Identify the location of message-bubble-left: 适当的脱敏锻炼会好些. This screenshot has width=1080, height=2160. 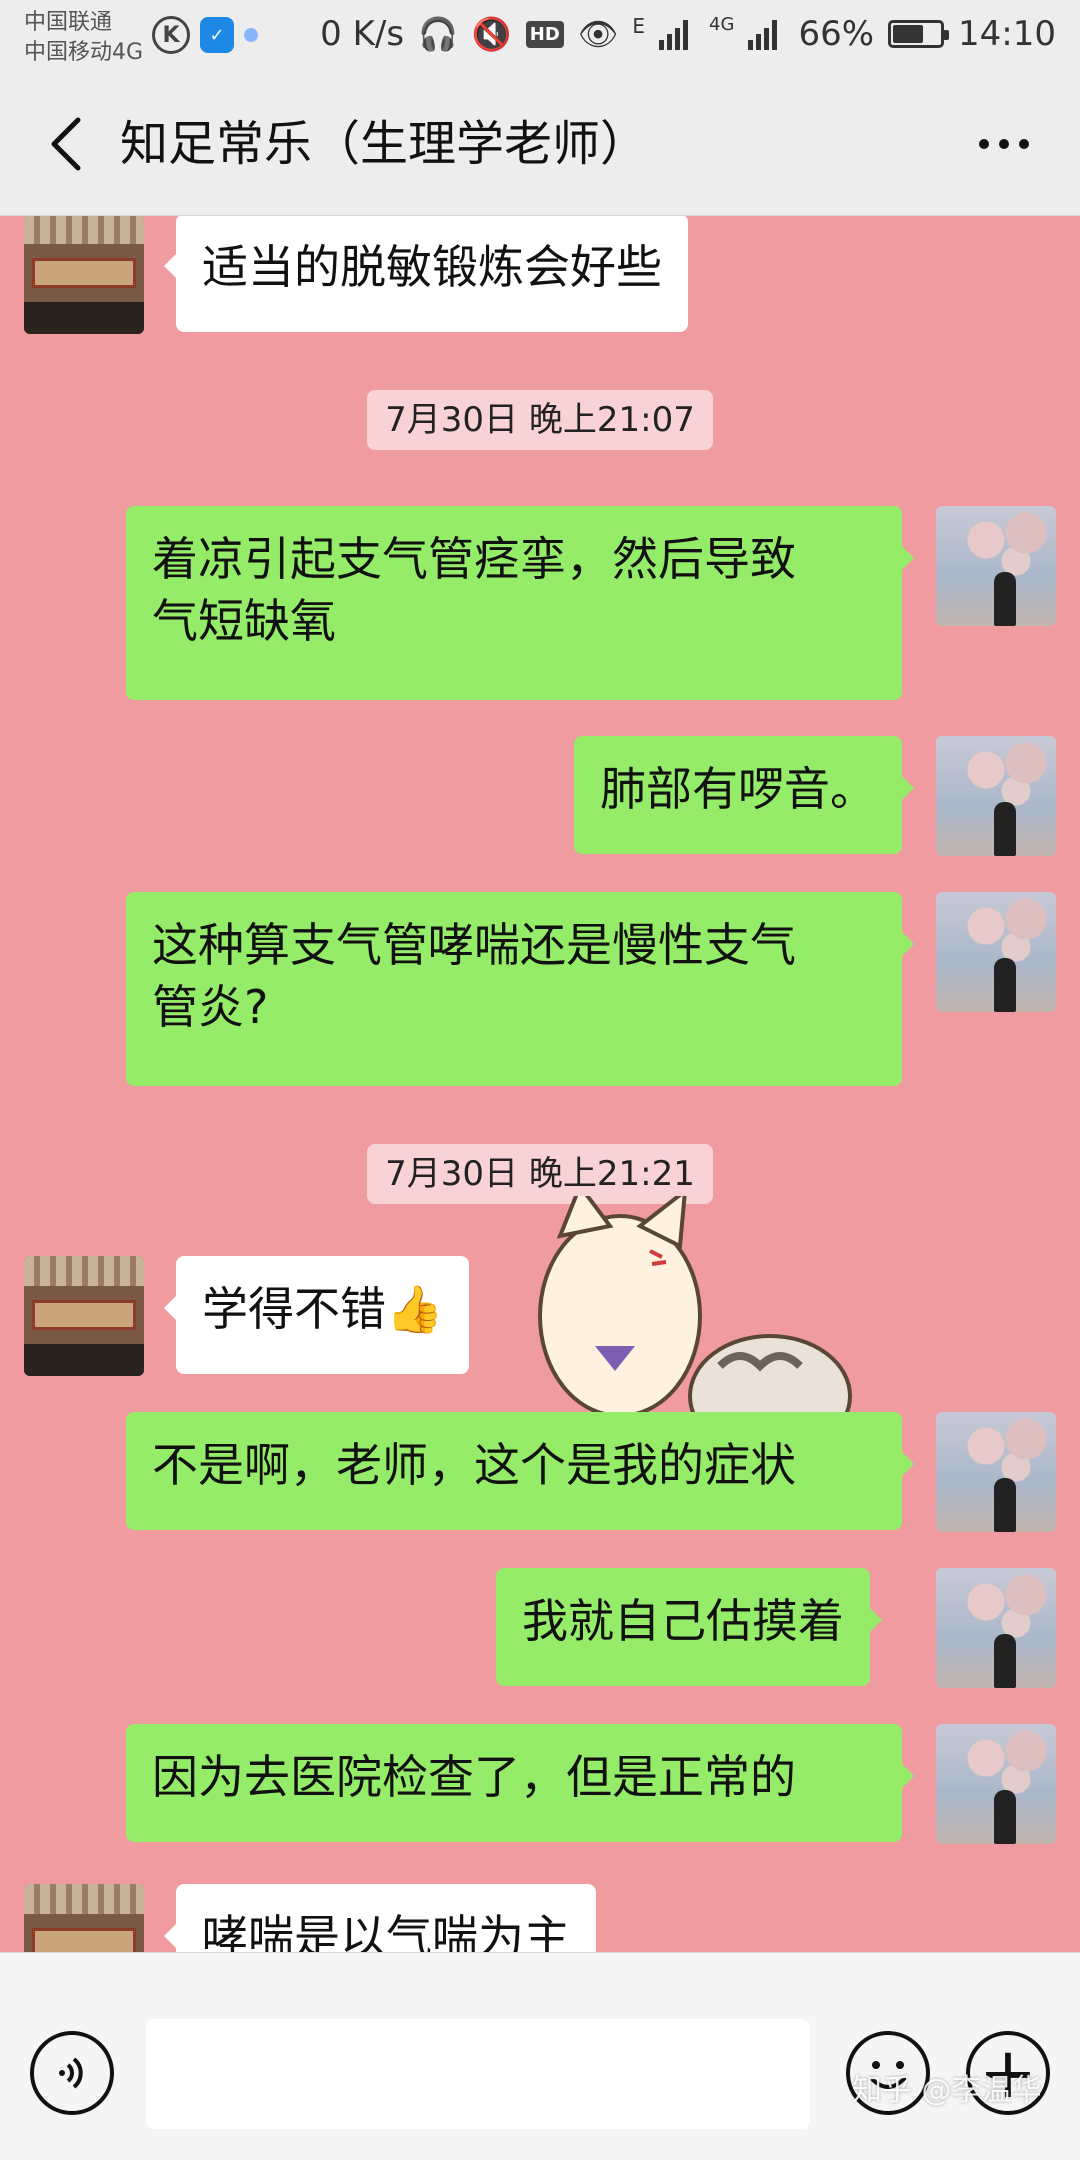
(426, 274).